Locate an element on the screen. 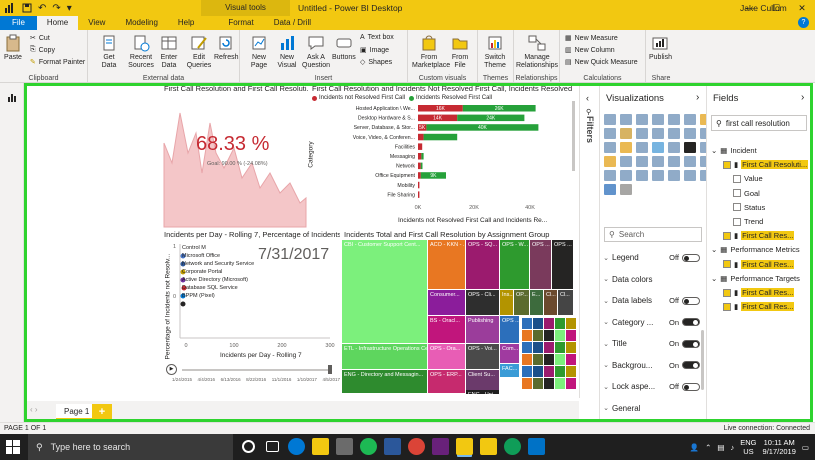 This screenshot has width=815, height=460. volume-icon: ♪ is located at coordinates (733, 447).